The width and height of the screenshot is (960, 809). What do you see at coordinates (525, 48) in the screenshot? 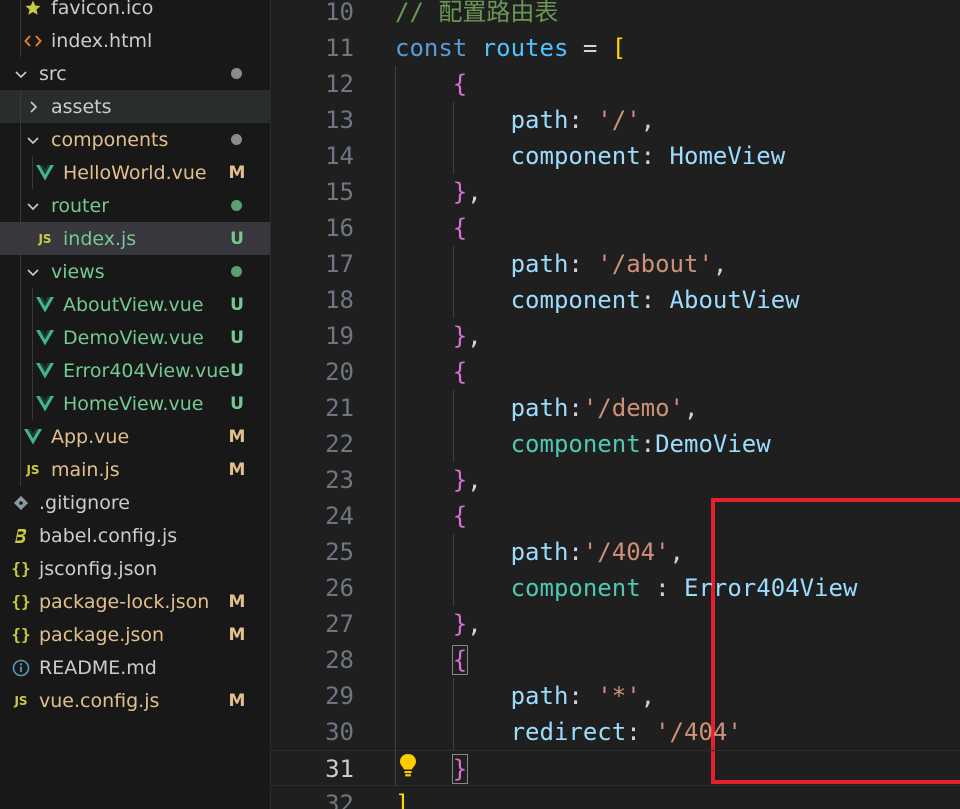
I see `code-token: routes` at bounding box center [525, 48].